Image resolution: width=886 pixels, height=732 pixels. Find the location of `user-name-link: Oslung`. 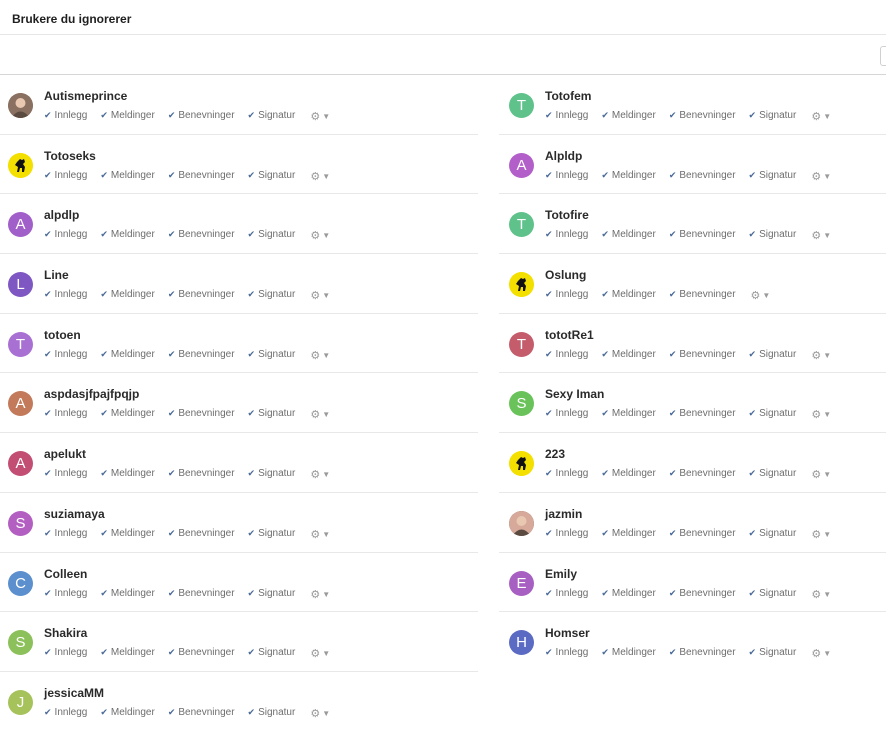

user-name-link: Oslung is located at coordinates (565, 275).